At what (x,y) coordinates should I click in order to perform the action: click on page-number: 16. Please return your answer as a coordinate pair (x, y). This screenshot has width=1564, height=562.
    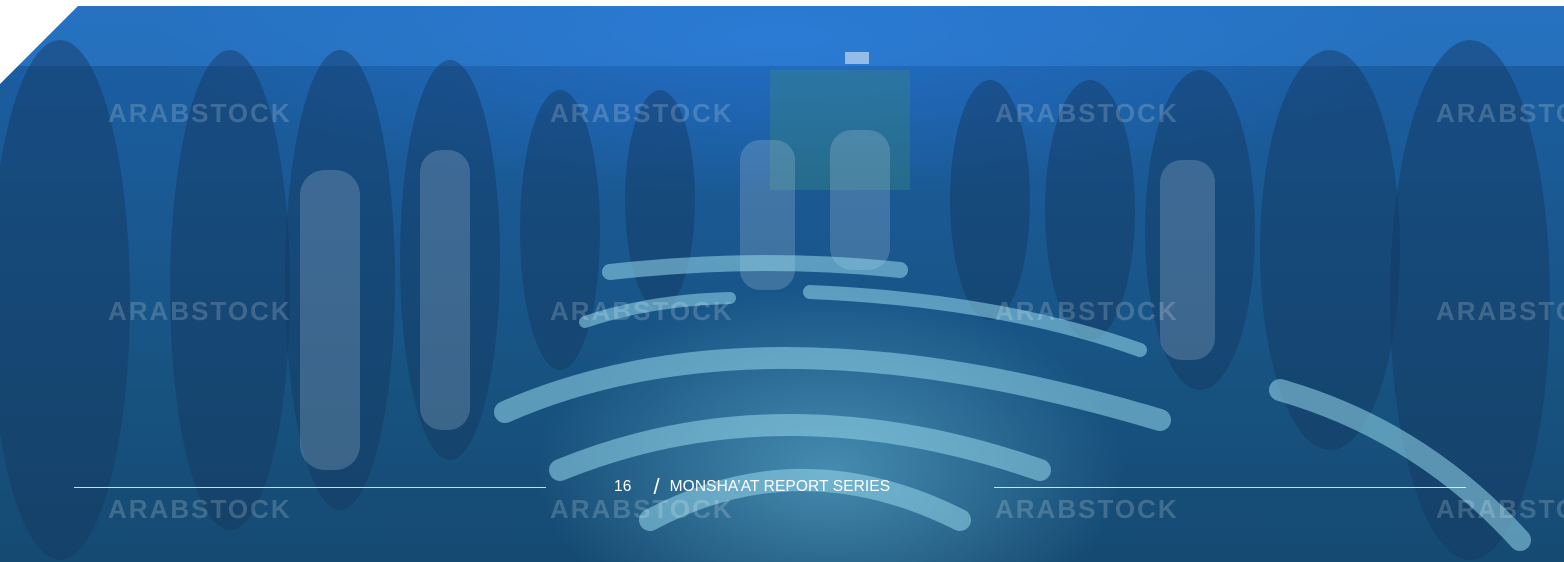
    Looking at the image, I should click on (623, 486).